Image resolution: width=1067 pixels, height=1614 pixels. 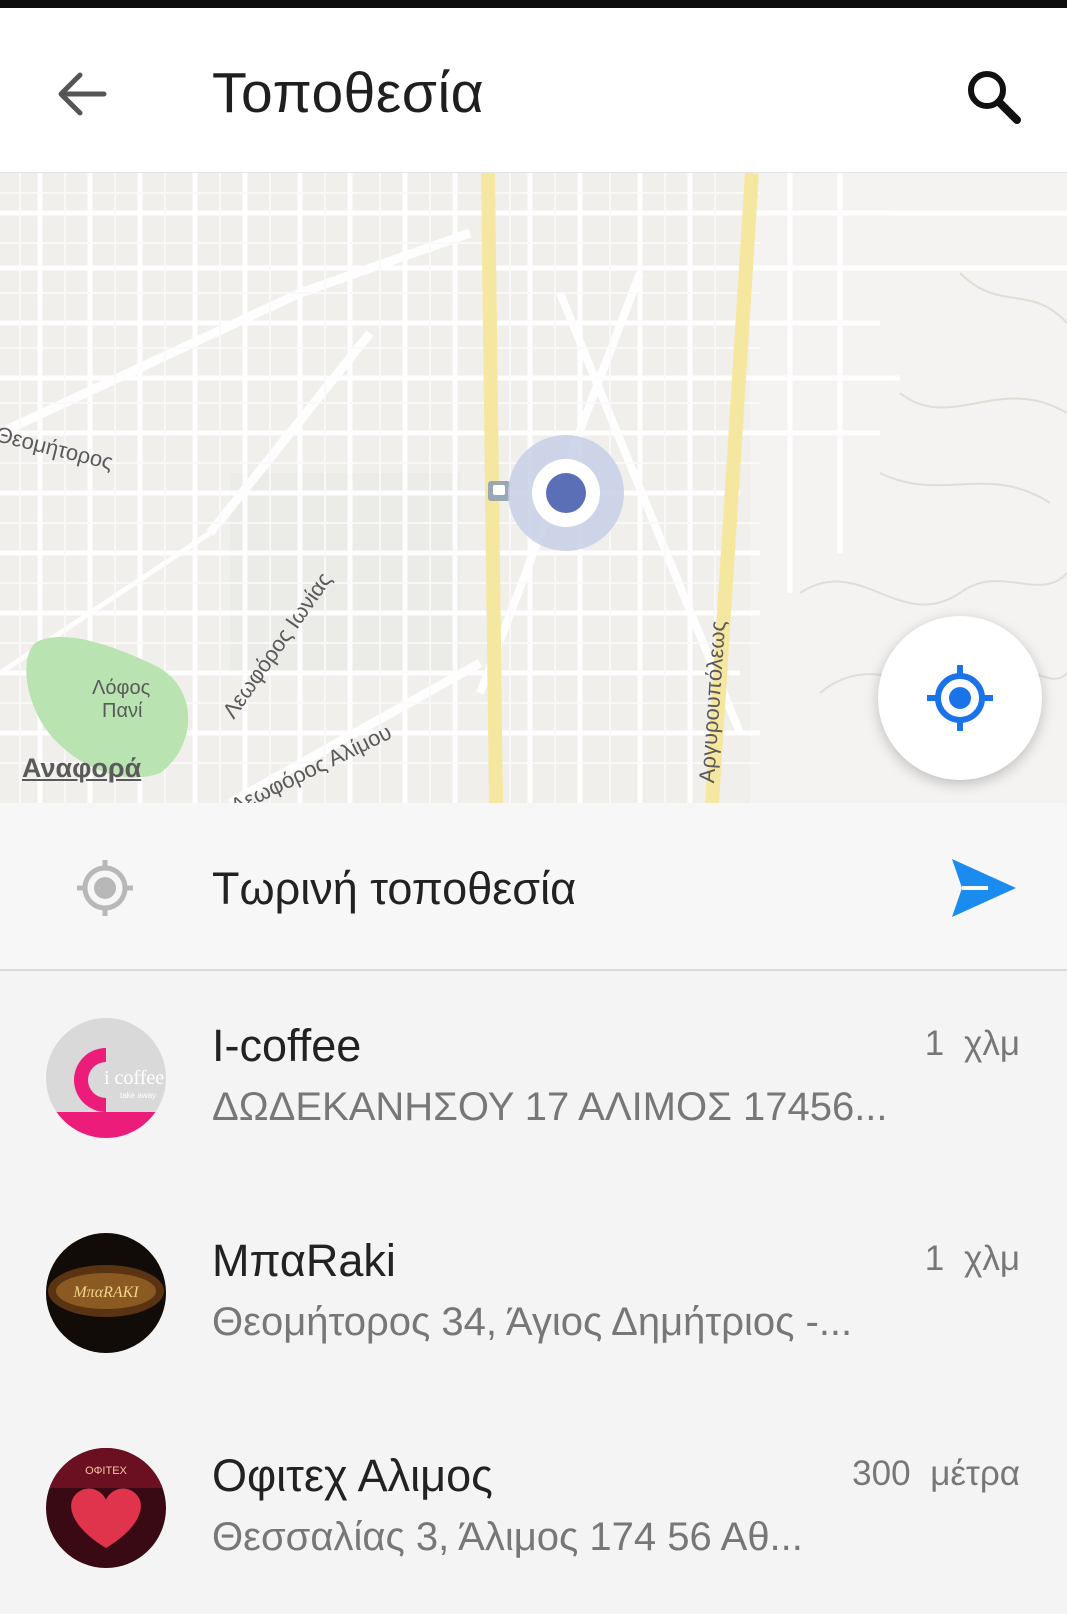 I want to click on status-bar-strip, so click(x=533, y=4).